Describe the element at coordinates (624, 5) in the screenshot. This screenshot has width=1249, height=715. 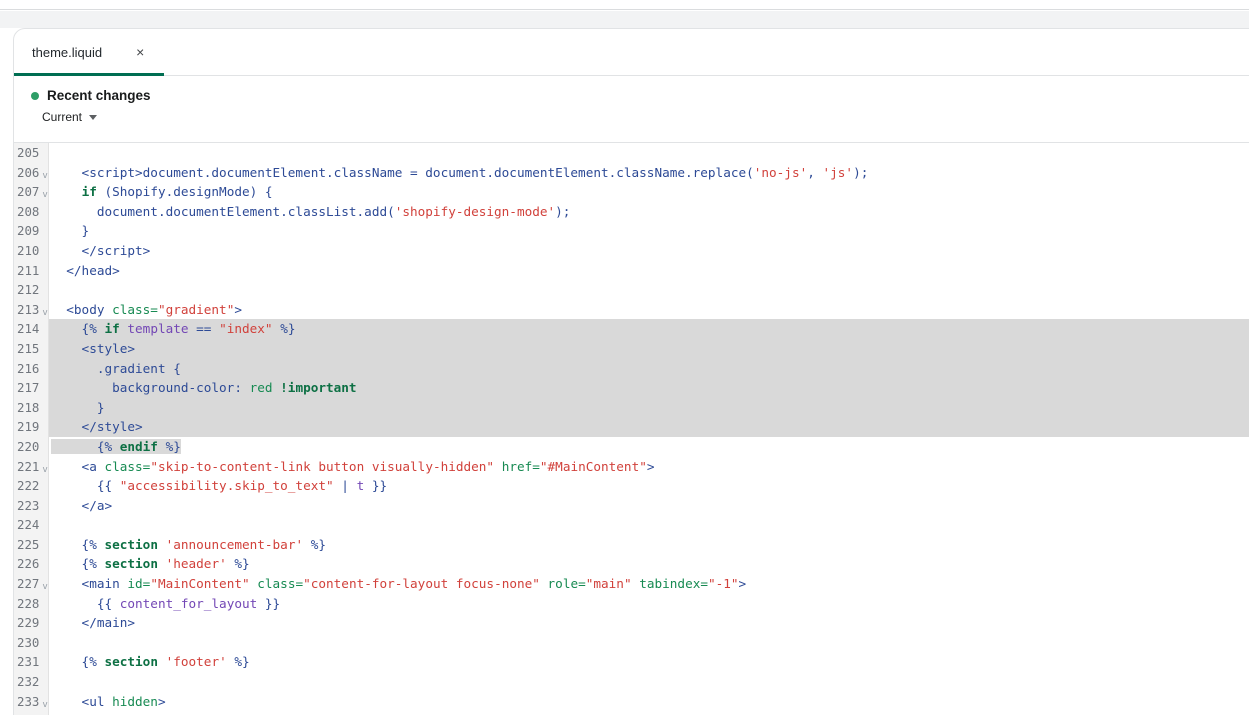
I see `top-chrome-strip` at that location.